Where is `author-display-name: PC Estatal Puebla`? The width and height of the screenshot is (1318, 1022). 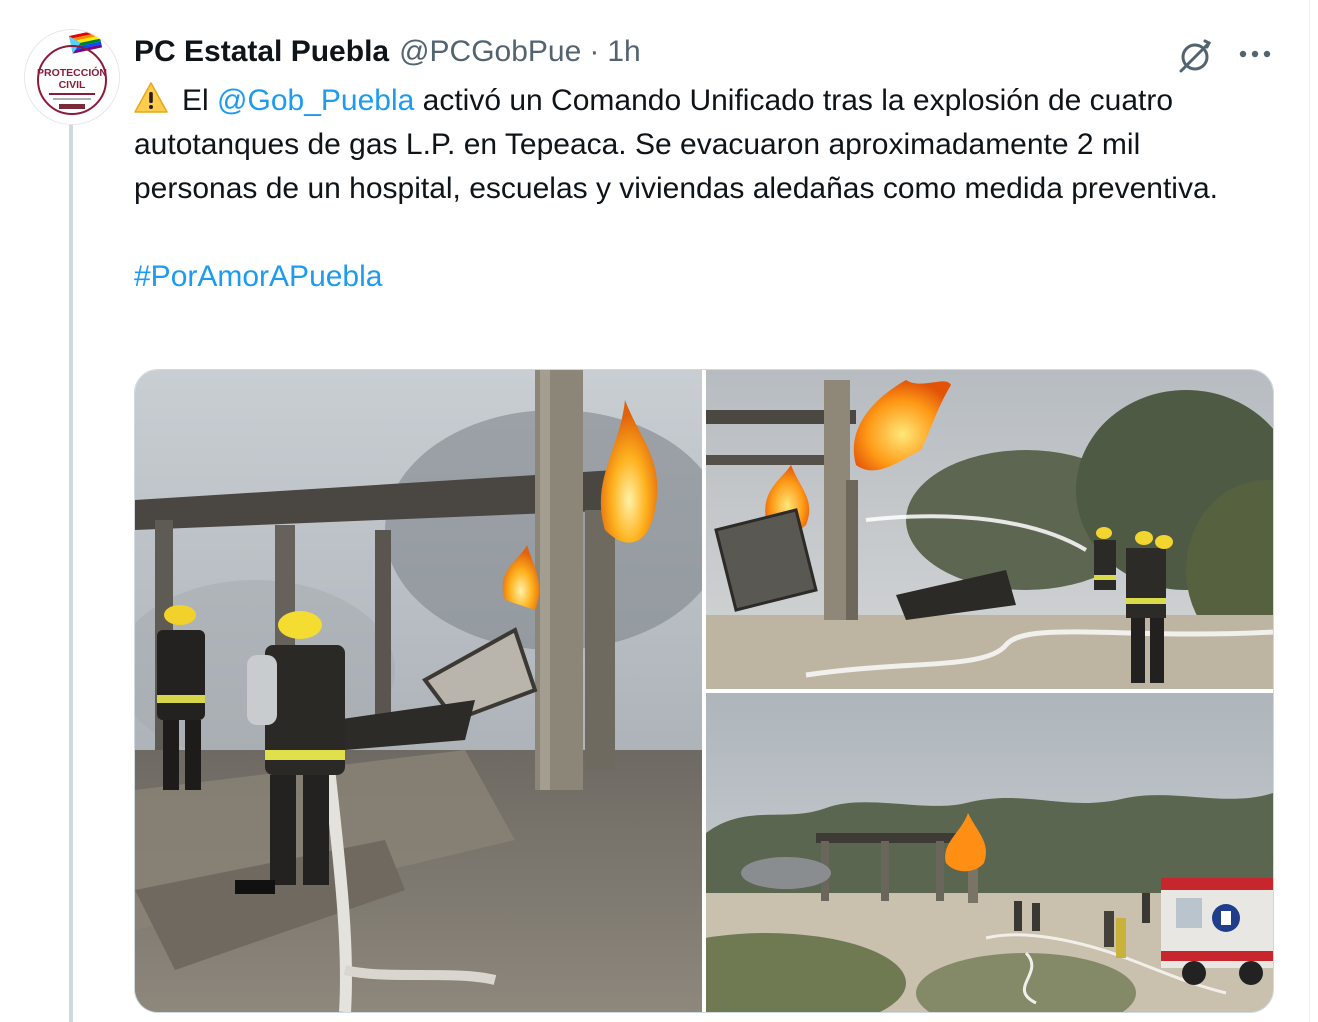
author-display-name: PC Estatal Puebla is located at coordinates (261, 52).